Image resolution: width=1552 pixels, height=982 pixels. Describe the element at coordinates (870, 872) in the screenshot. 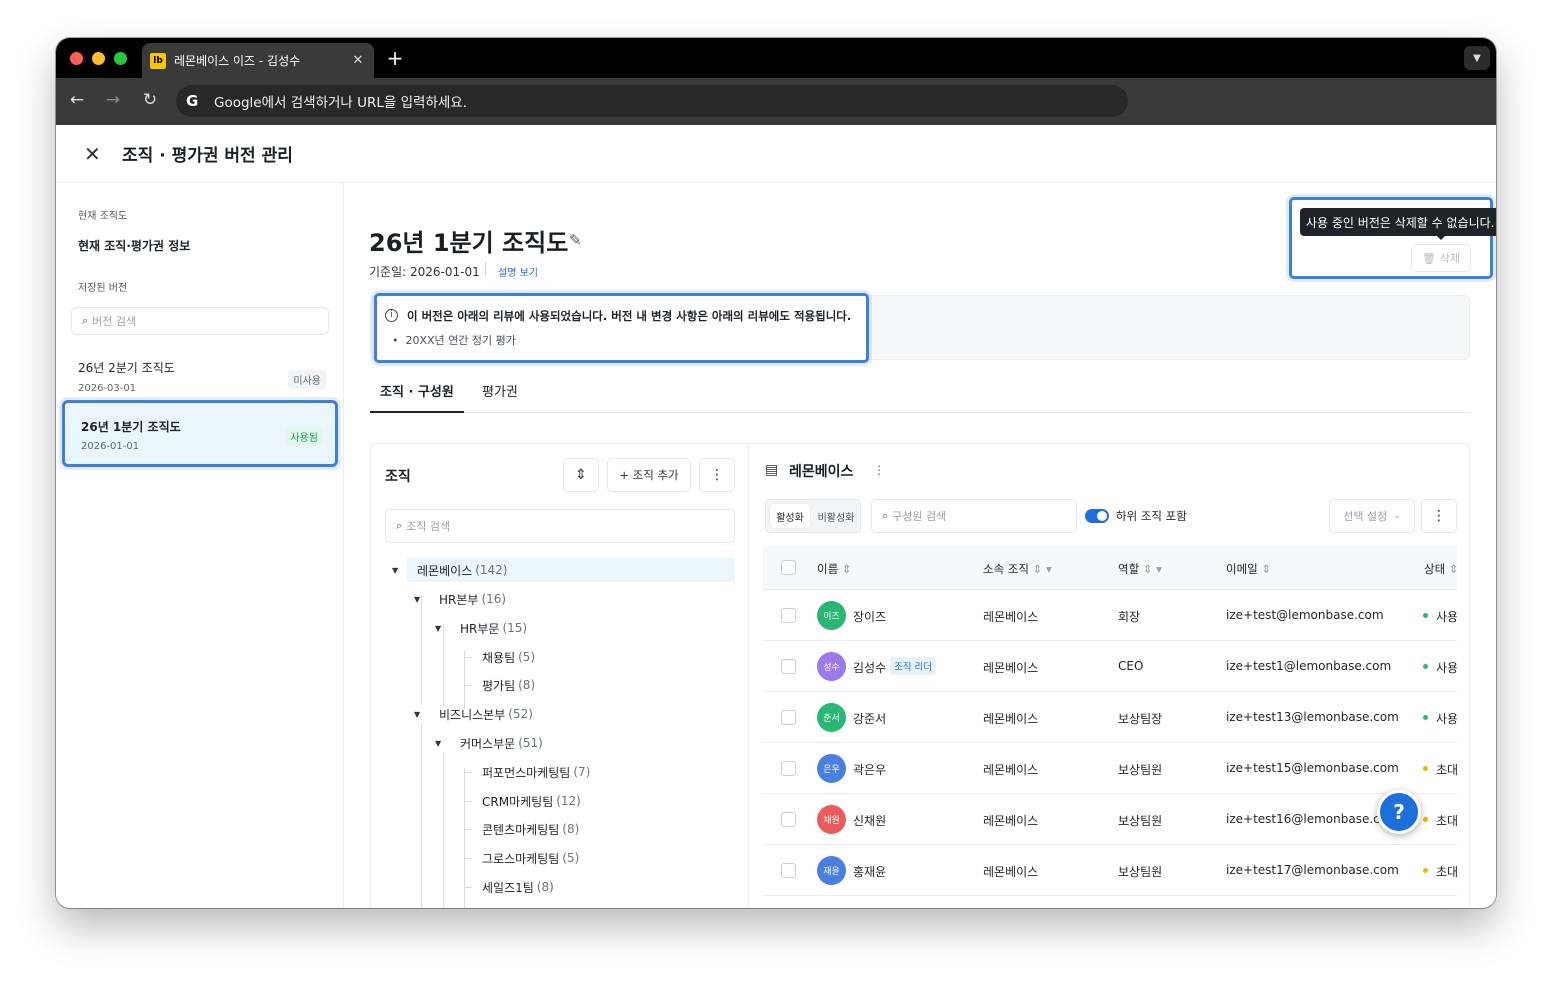

I see `member-name: 홍재윤` at that location.